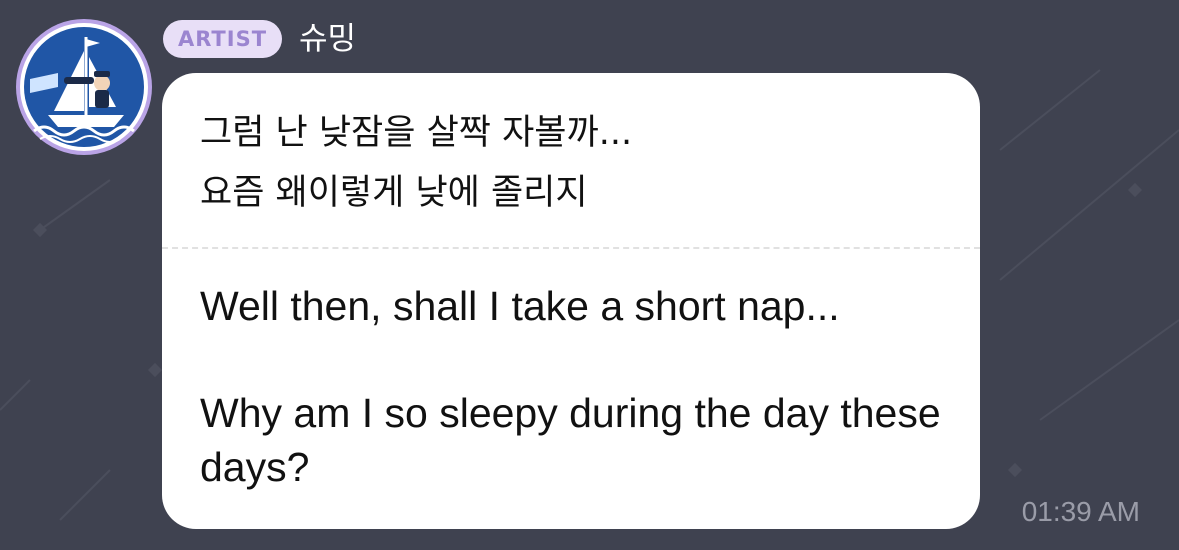 The width and height of the screenshot is (1179, 550). I want to click on avatar, so click(84, 87).